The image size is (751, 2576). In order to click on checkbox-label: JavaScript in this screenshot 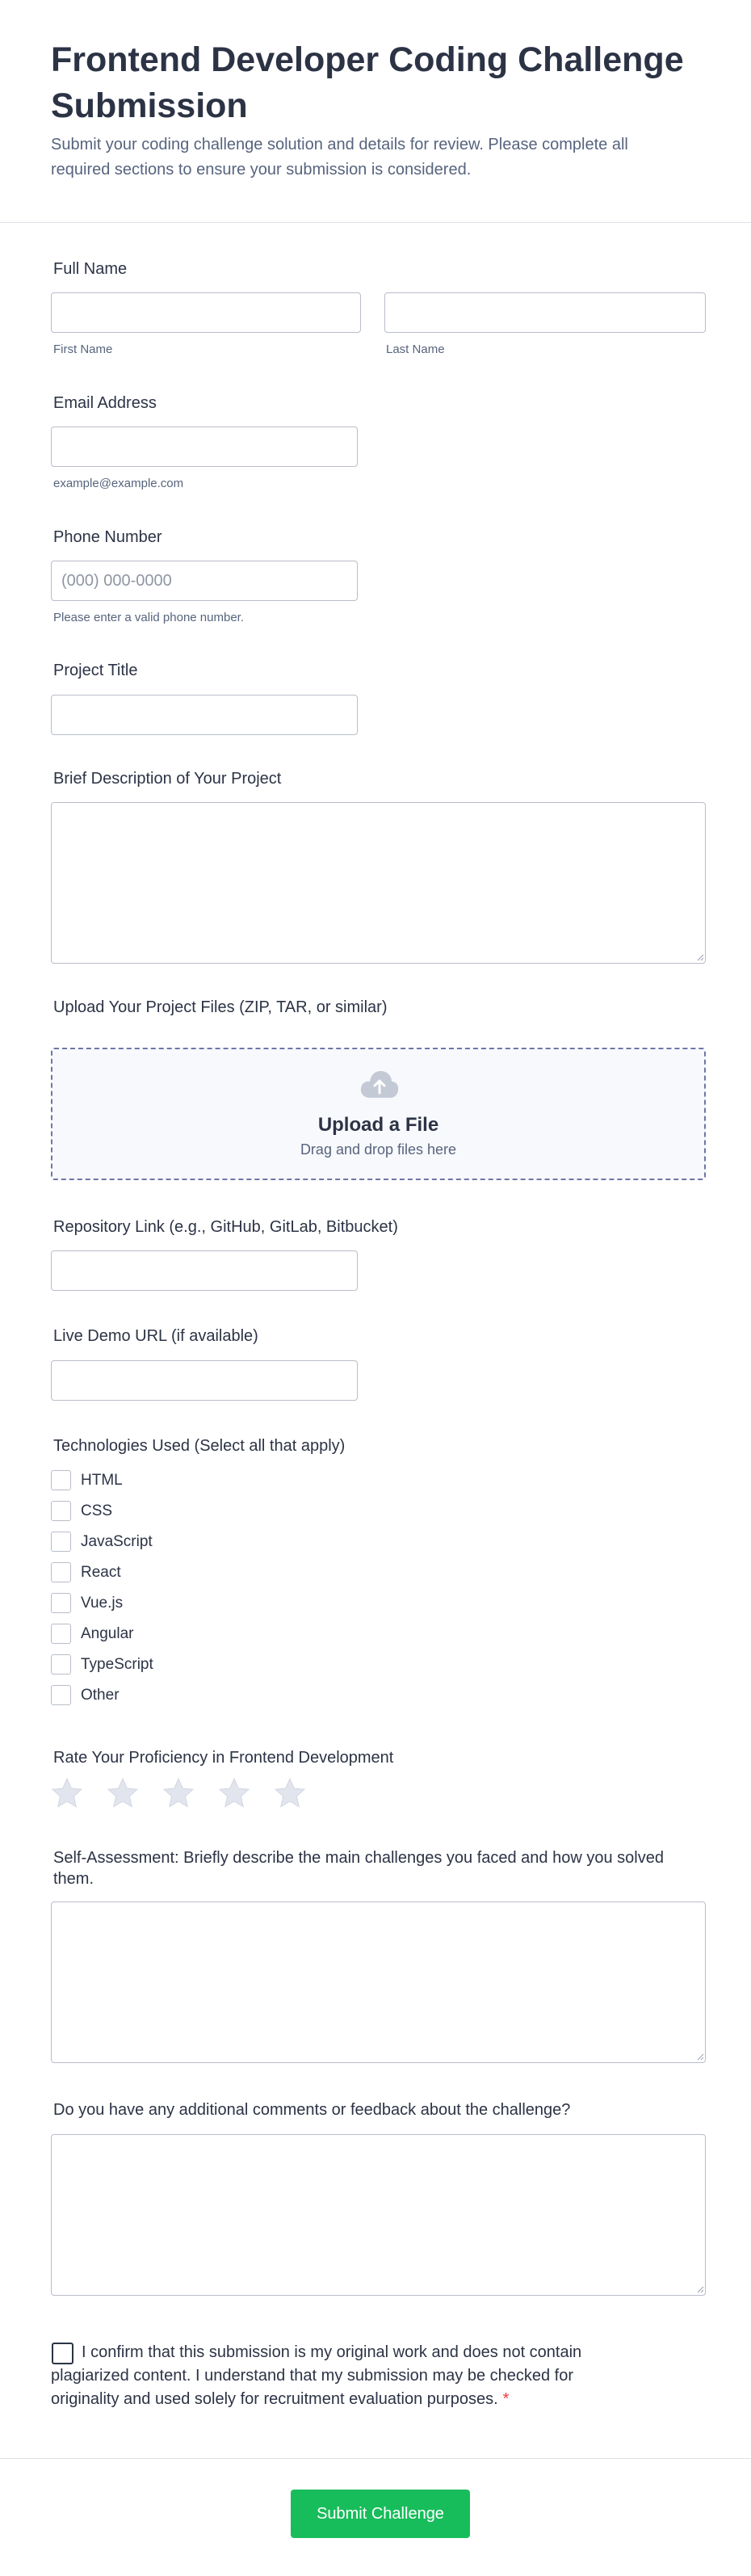, I will do `click(117, 1542)`.